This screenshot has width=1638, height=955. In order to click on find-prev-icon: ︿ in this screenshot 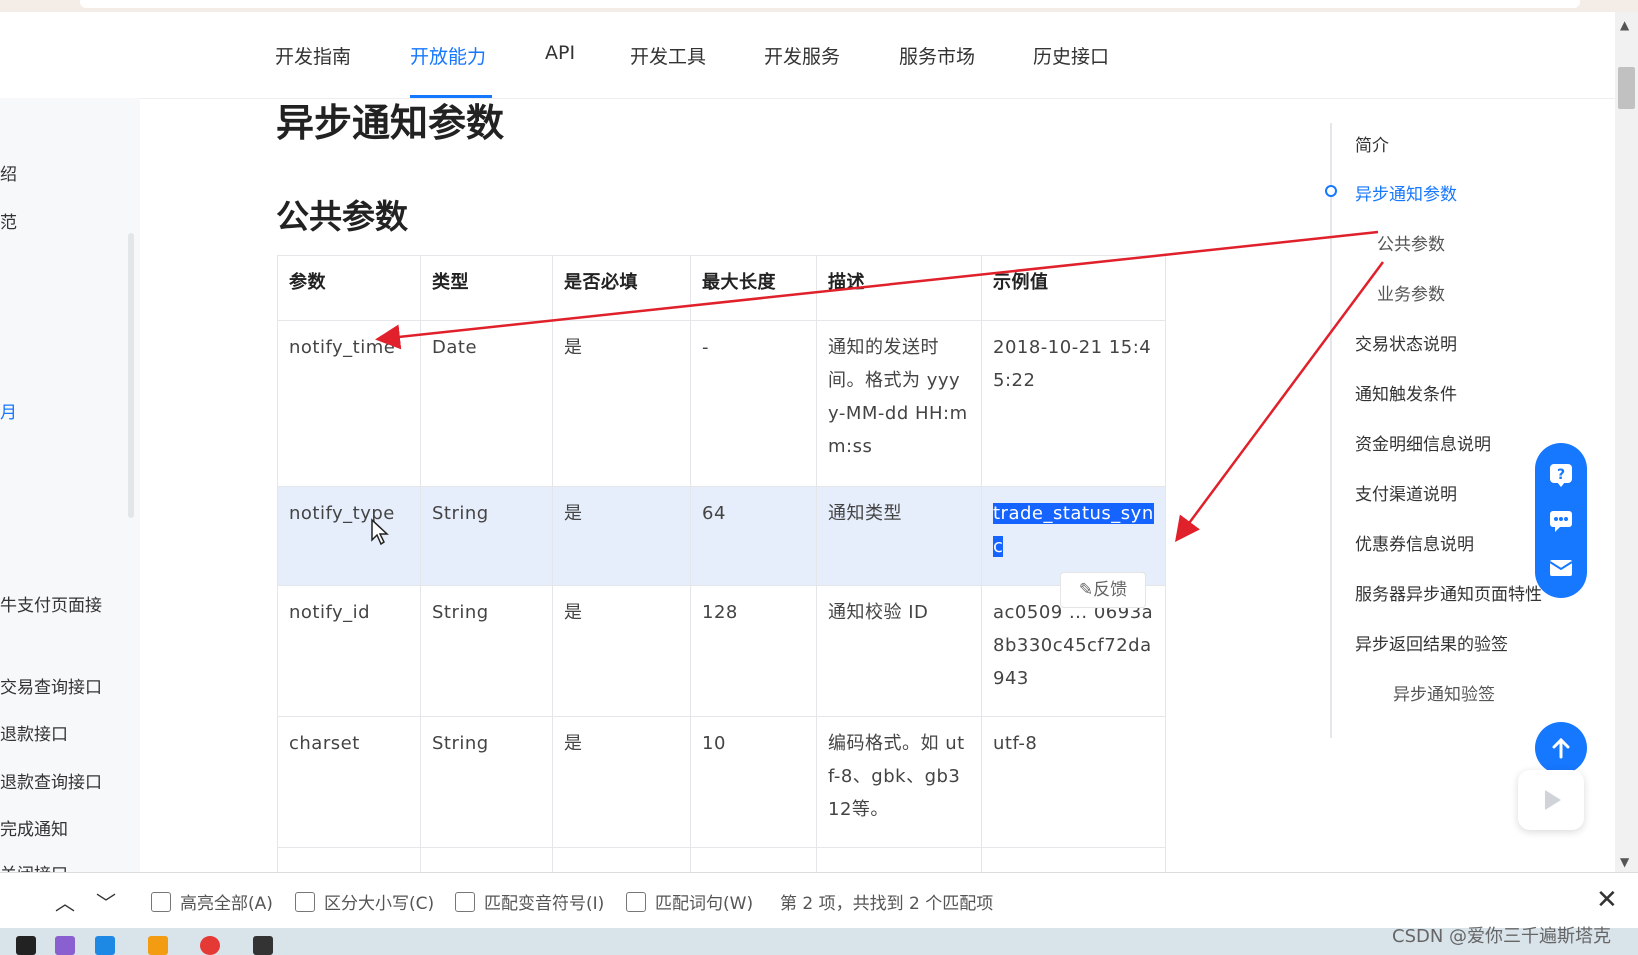, I will do `click(65, 901)`.